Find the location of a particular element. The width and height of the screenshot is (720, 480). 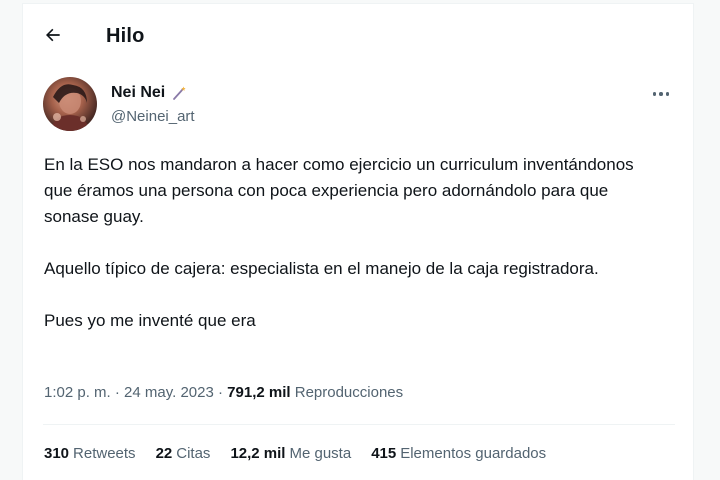

author-name: Nei Nei is located at coordinates (149, 93).